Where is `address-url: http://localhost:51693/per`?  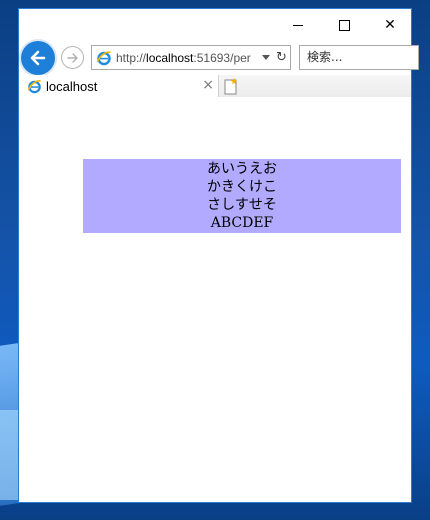 address-url: http://localhost:51693/per is located at coordinates (187, 58).